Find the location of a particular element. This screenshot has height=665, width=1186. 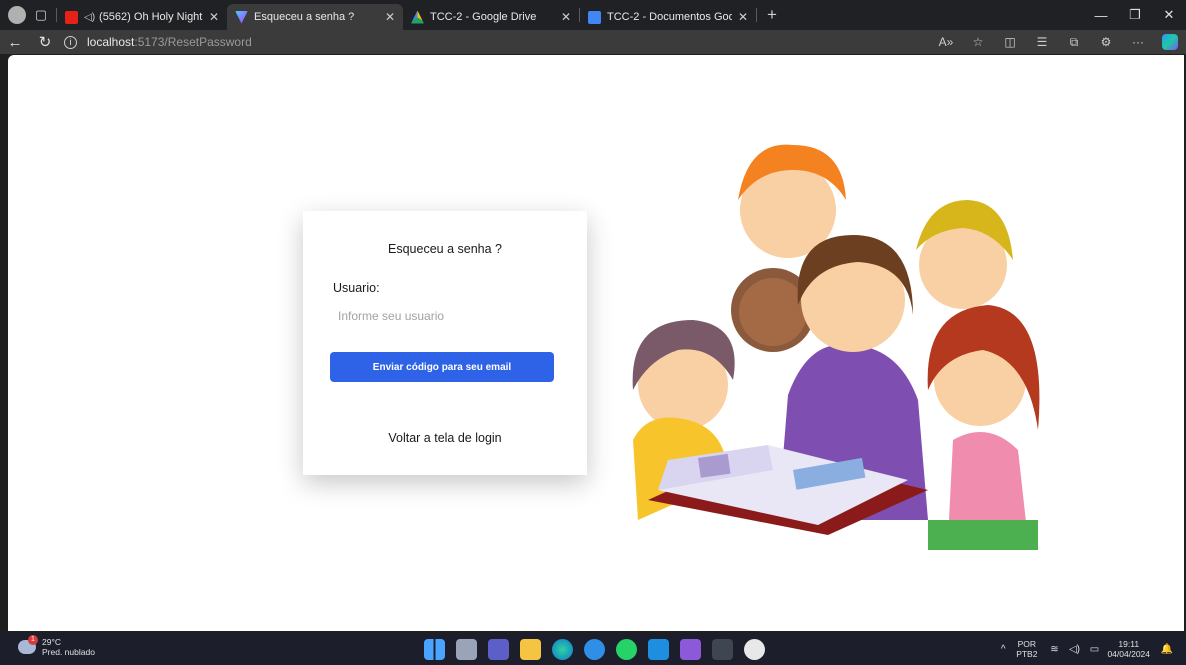

toolbar-actions: A» ☆ ◫ ☰ ⧉ ⚙ ··· is located at coordinates (1058, 42).